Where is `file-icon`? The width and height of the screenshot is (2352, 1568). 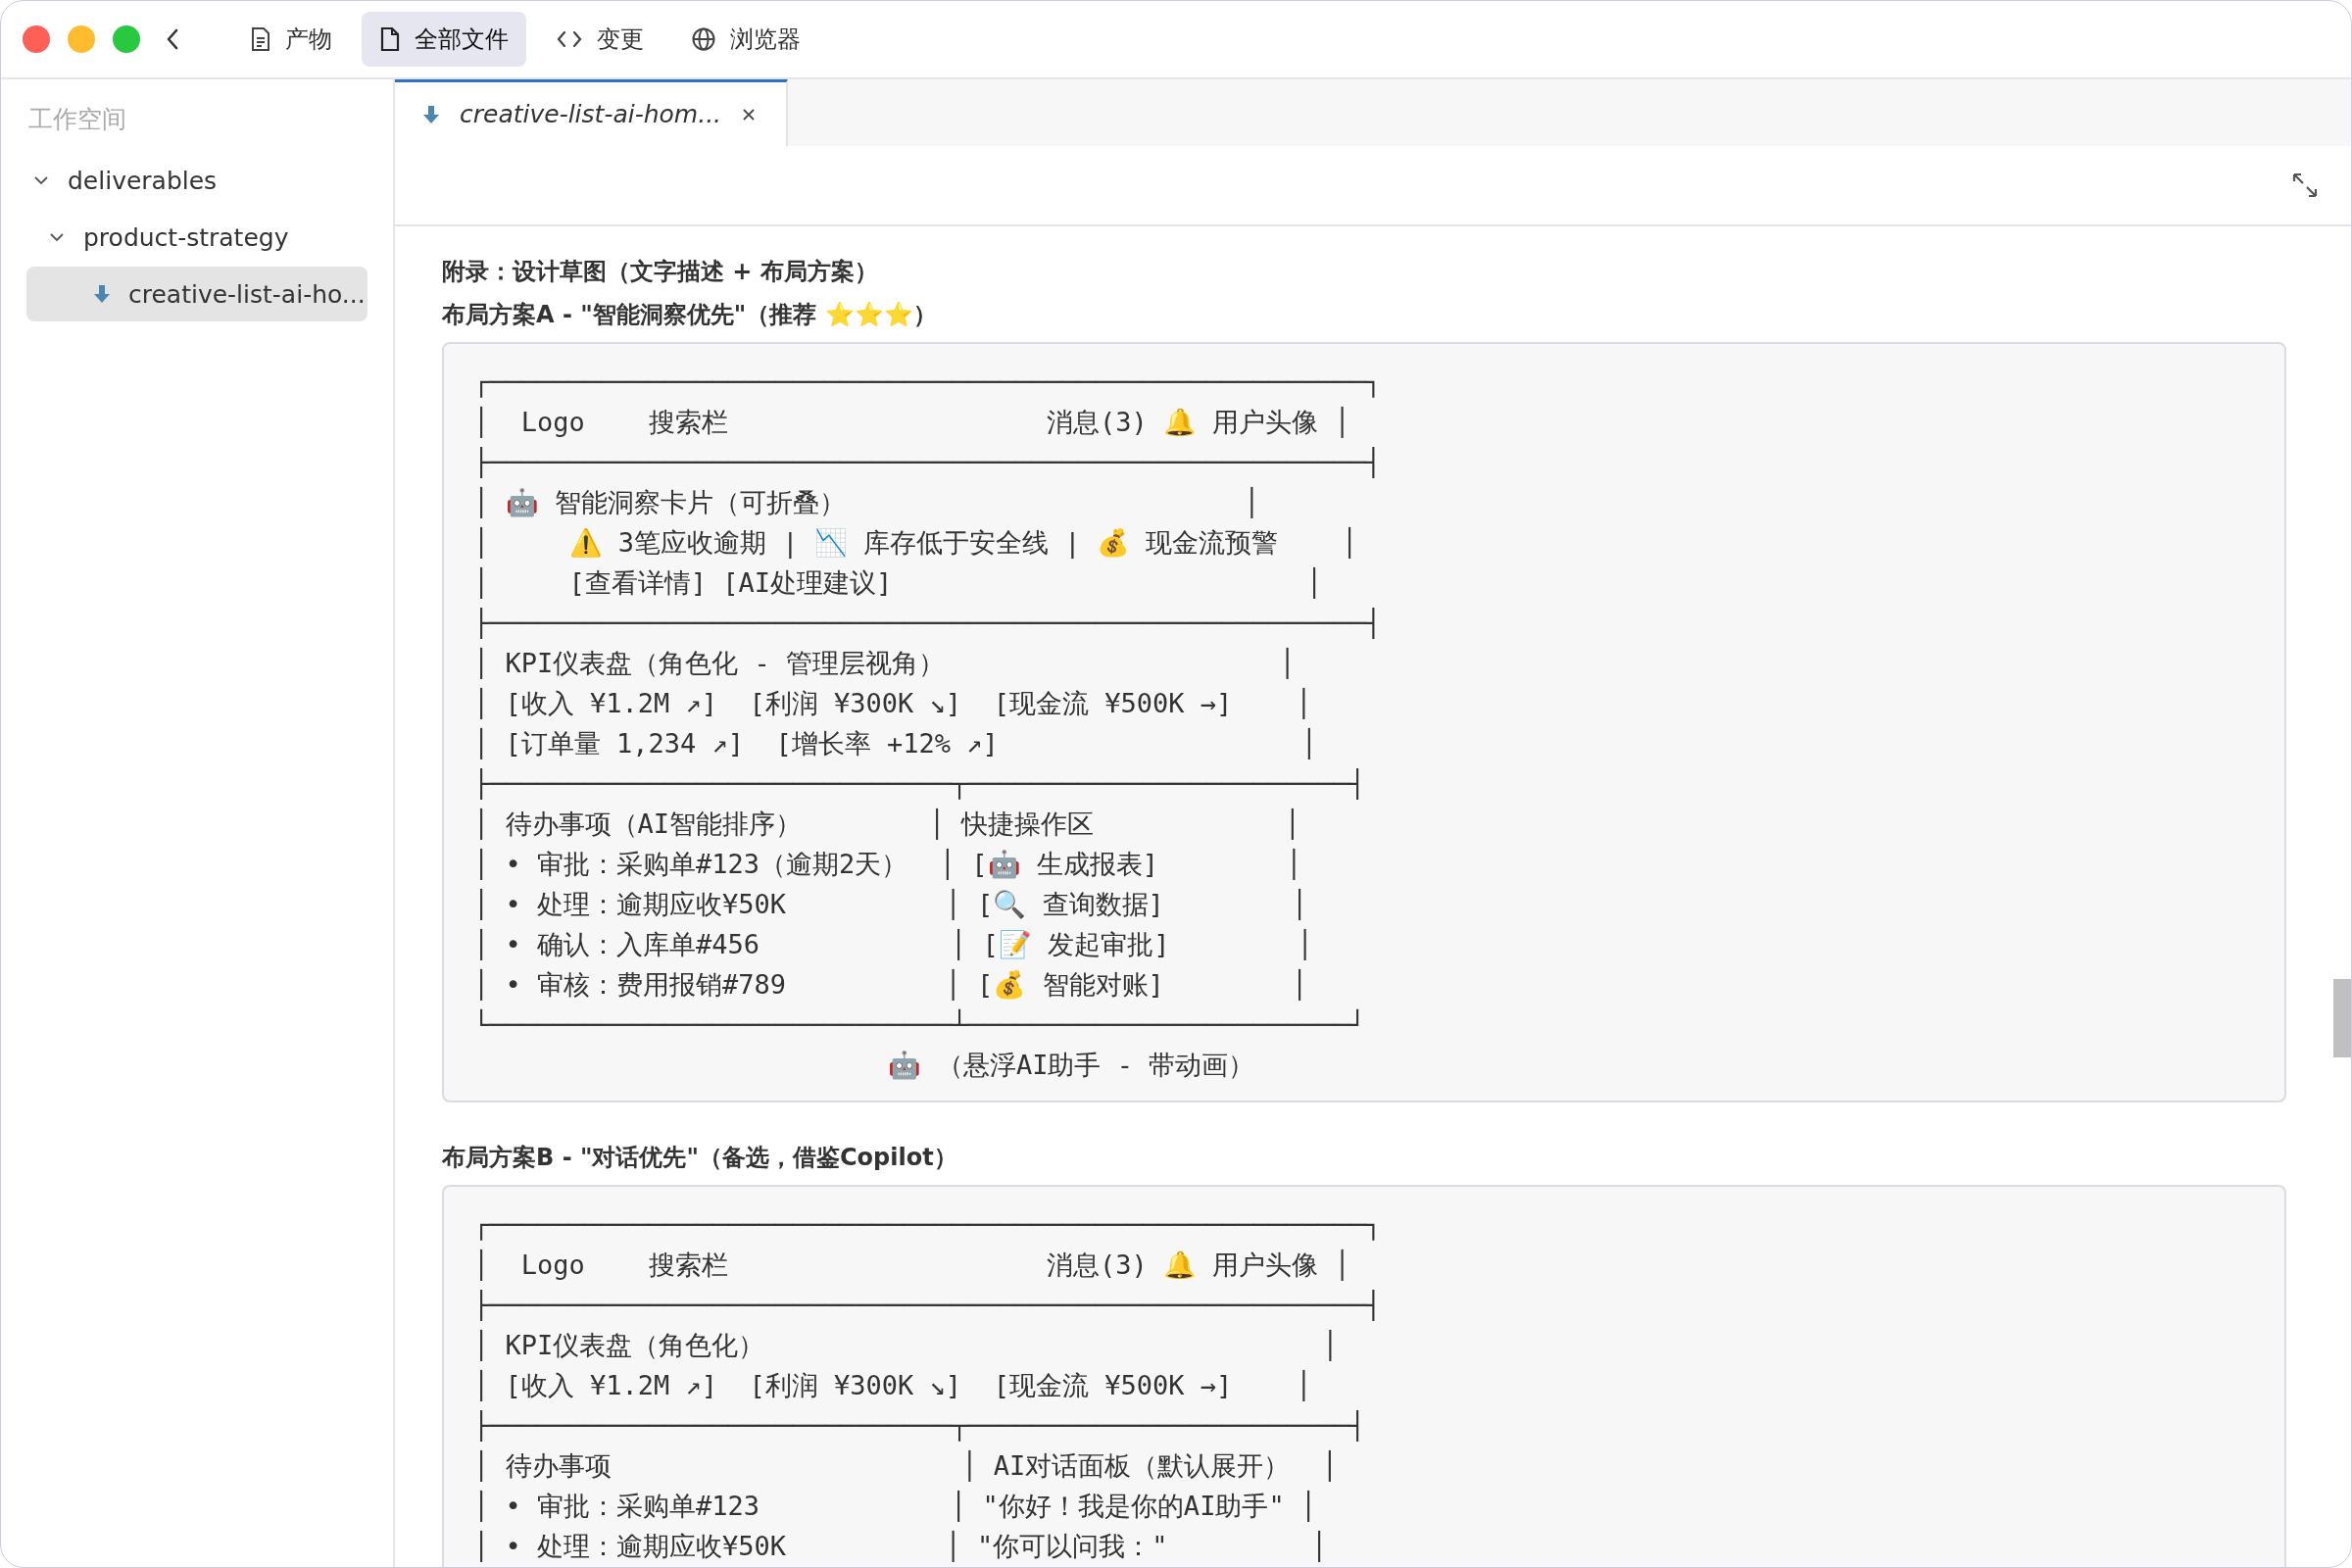 file-icon is located at coordinates (390, 39).